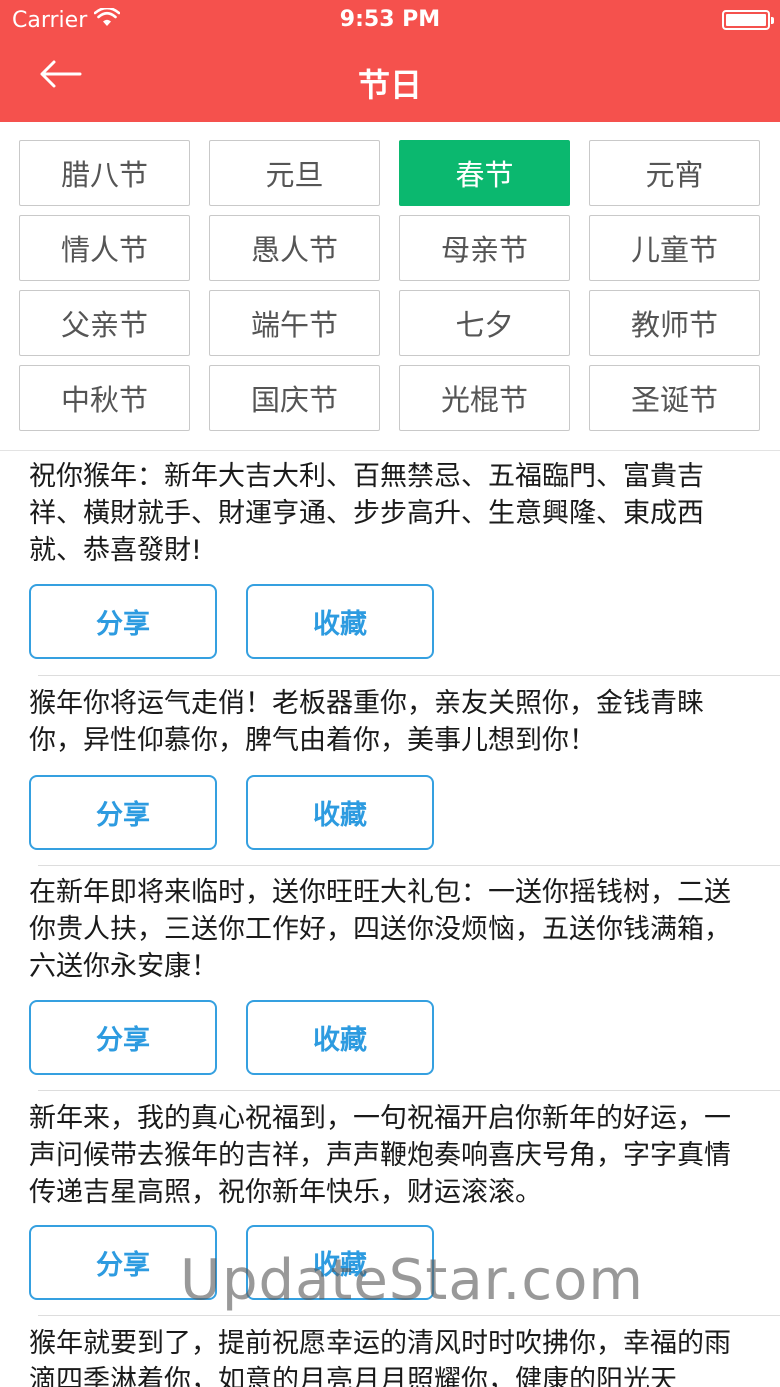 The height and width of the screenshot is (1387, 780). Describe the element at coordinates (294, 248) in the screenshot. I see `holiday-button: 愚人节` at that location.